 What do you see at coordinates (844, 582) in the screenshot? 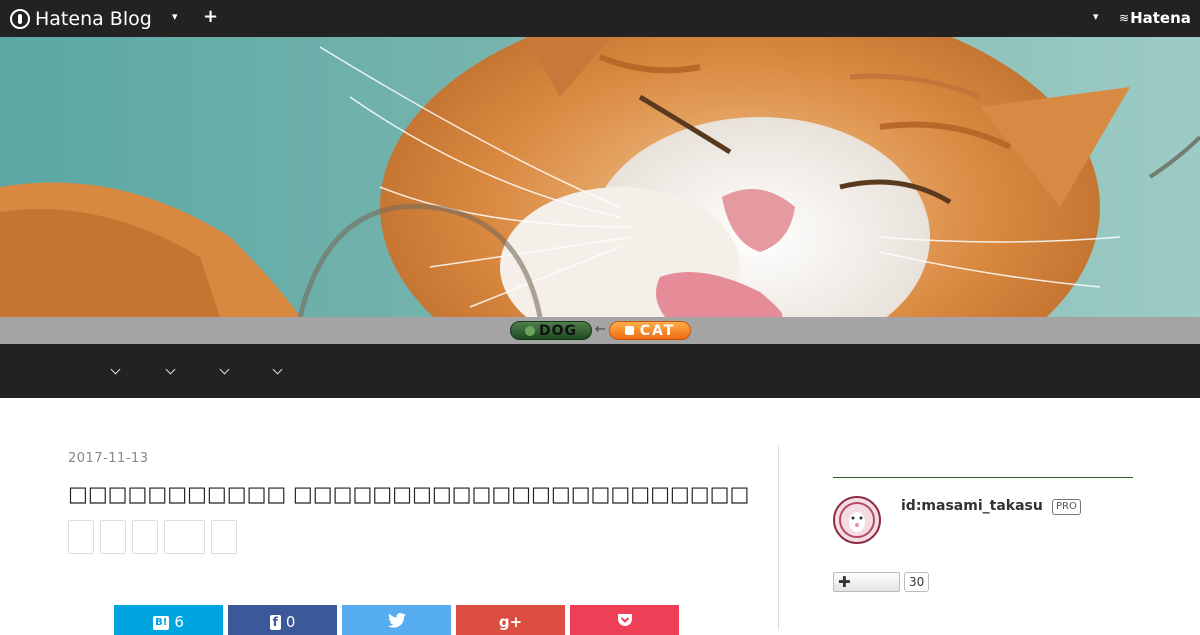
I see `plus-icon: ✚` at bounding box center [844, 582].